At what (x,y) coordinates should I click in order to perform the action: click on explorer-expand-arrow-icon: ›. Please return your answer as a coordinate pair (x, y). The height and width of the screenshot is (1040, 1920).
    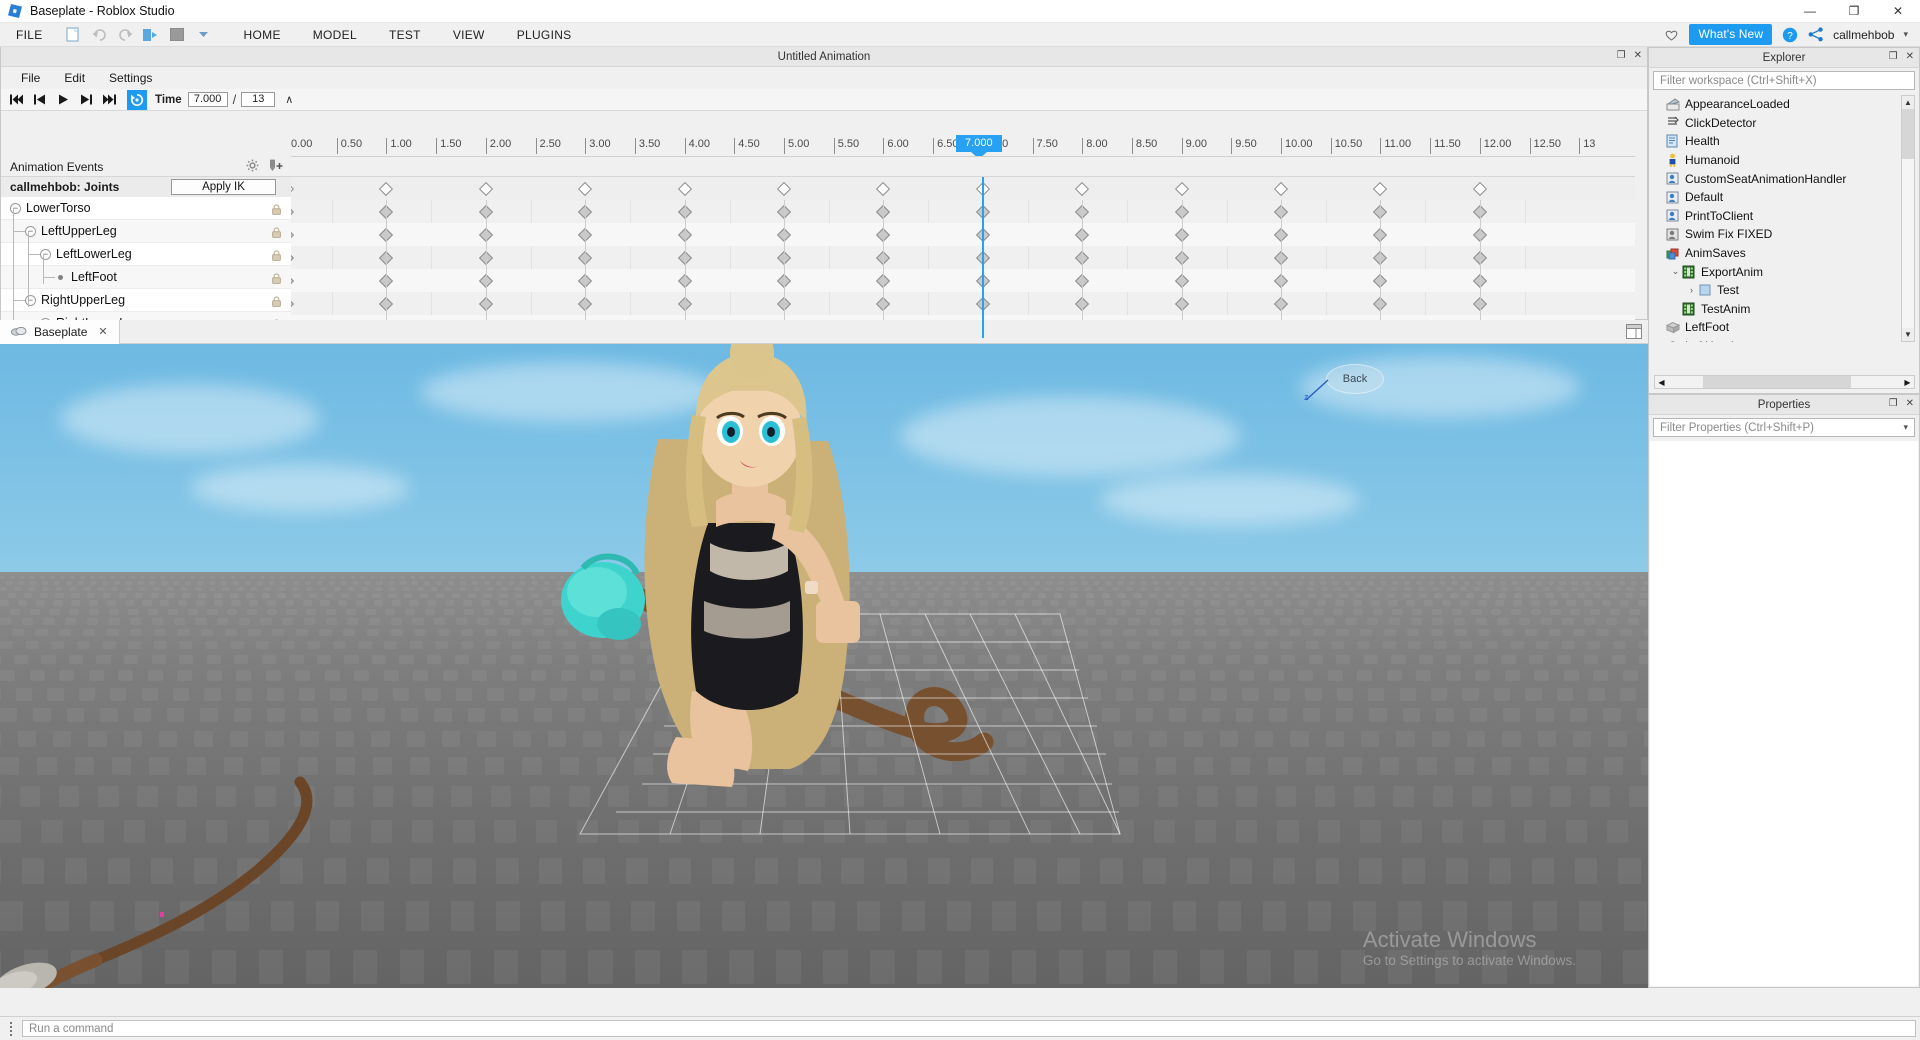
    Looking at the image, I should click on (1691, 290).